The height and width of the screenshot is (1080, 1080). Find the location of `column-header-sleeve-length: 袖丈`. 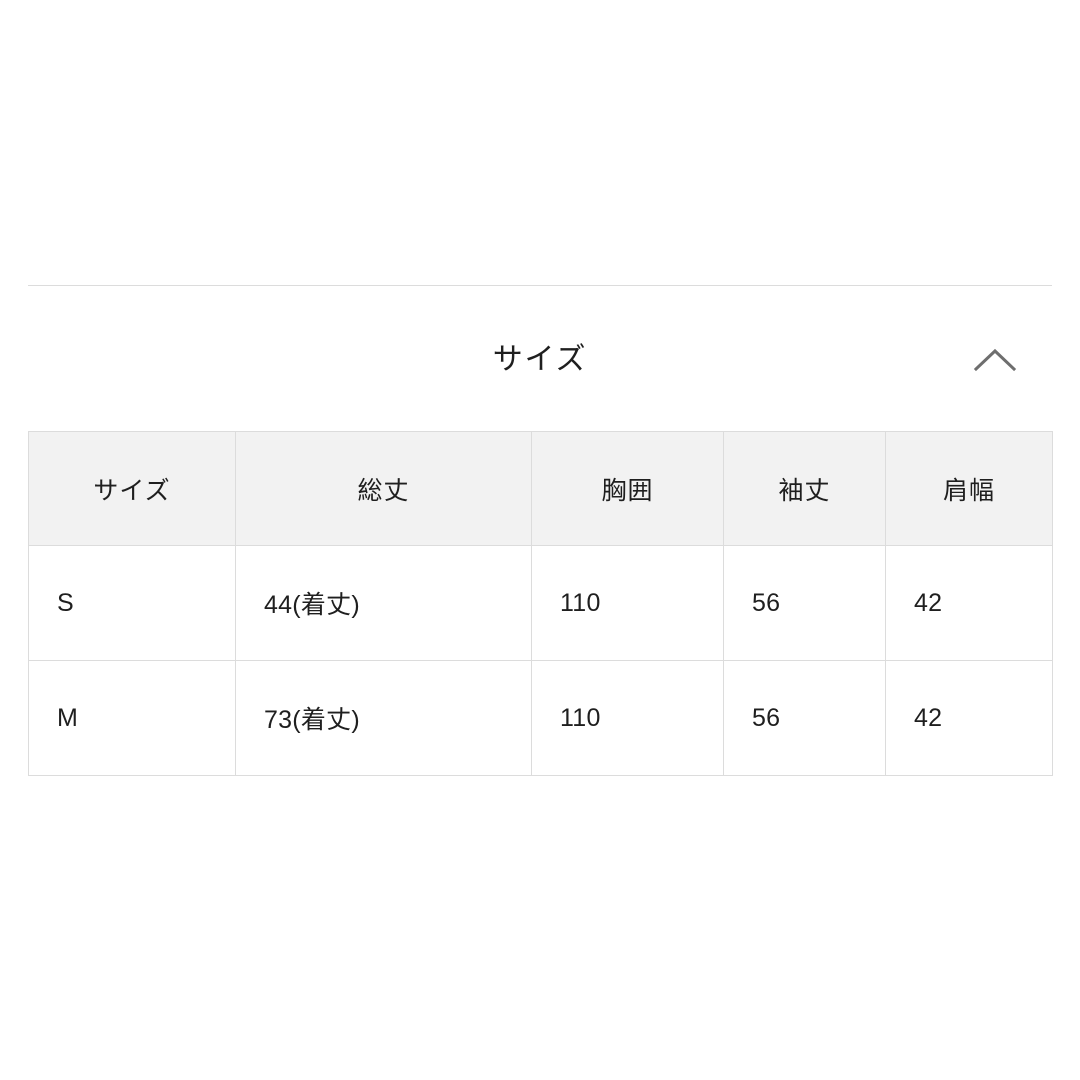

column-header-sleeve-length: 袖丈 is located at coordinates (804, 488).